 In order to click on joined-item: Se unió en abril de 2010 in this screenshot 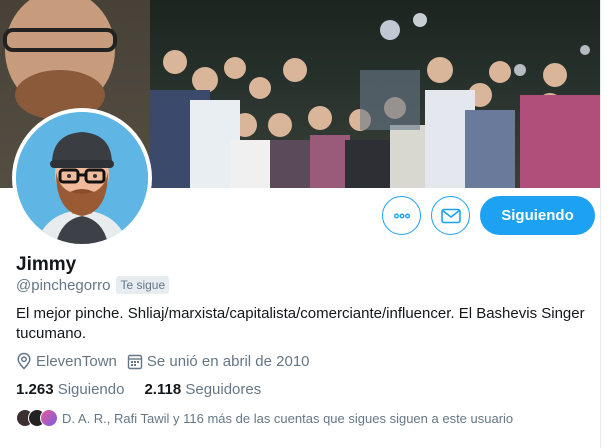, I will do `click(218, 361)`.